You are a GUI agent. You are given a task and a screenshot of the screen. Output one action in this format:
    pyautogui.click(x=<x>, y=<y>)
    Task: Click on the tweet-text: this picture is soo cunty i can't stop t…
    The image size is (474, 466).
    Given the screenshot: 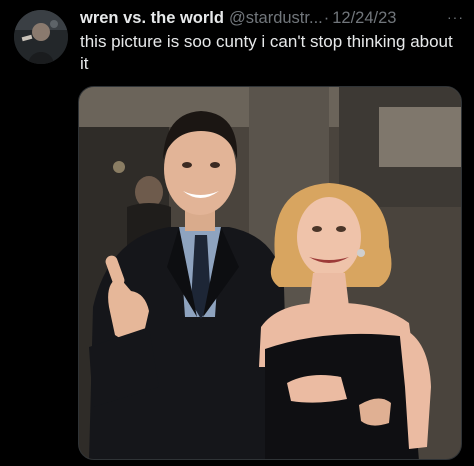 What is the action you would take?
    pyautogui.click(x=266, y=52)
    